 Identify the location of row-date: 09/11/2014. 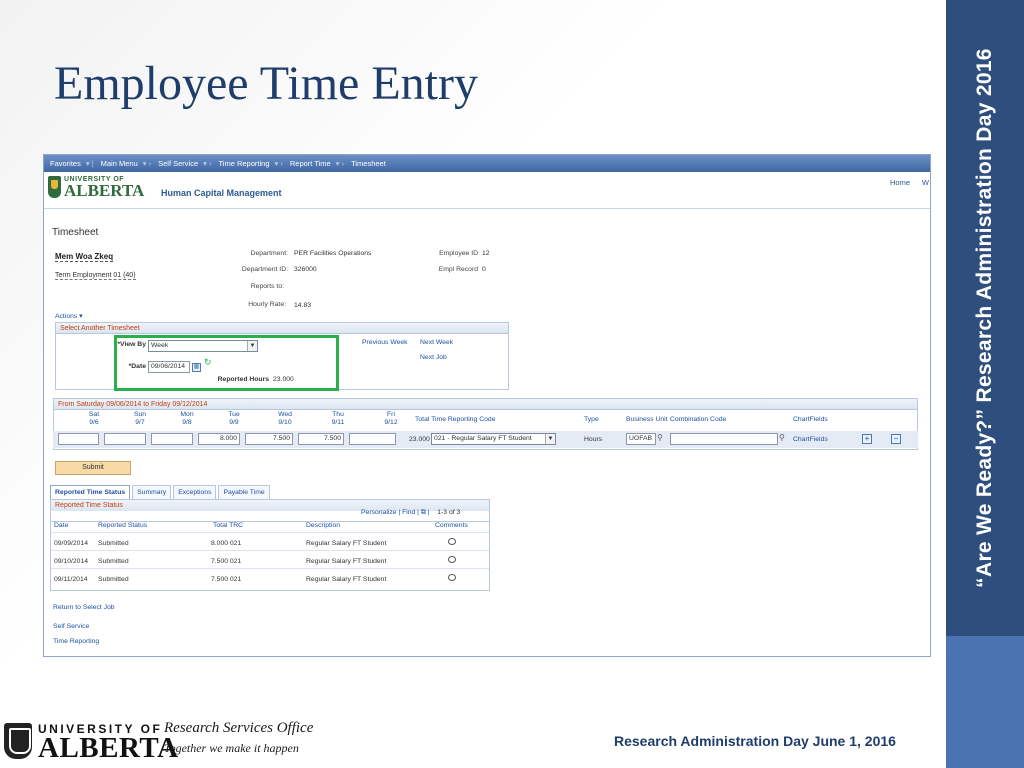
(71, 579).